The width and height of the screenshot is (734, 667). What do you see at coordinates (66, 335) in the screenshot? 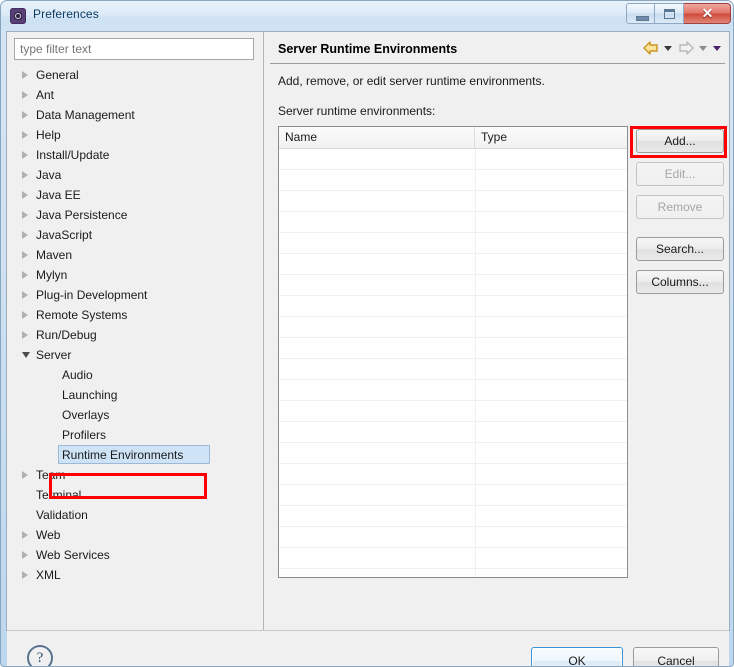
I see `sidebar-item-label: Run/Debug` at bounding box center [66, 335].